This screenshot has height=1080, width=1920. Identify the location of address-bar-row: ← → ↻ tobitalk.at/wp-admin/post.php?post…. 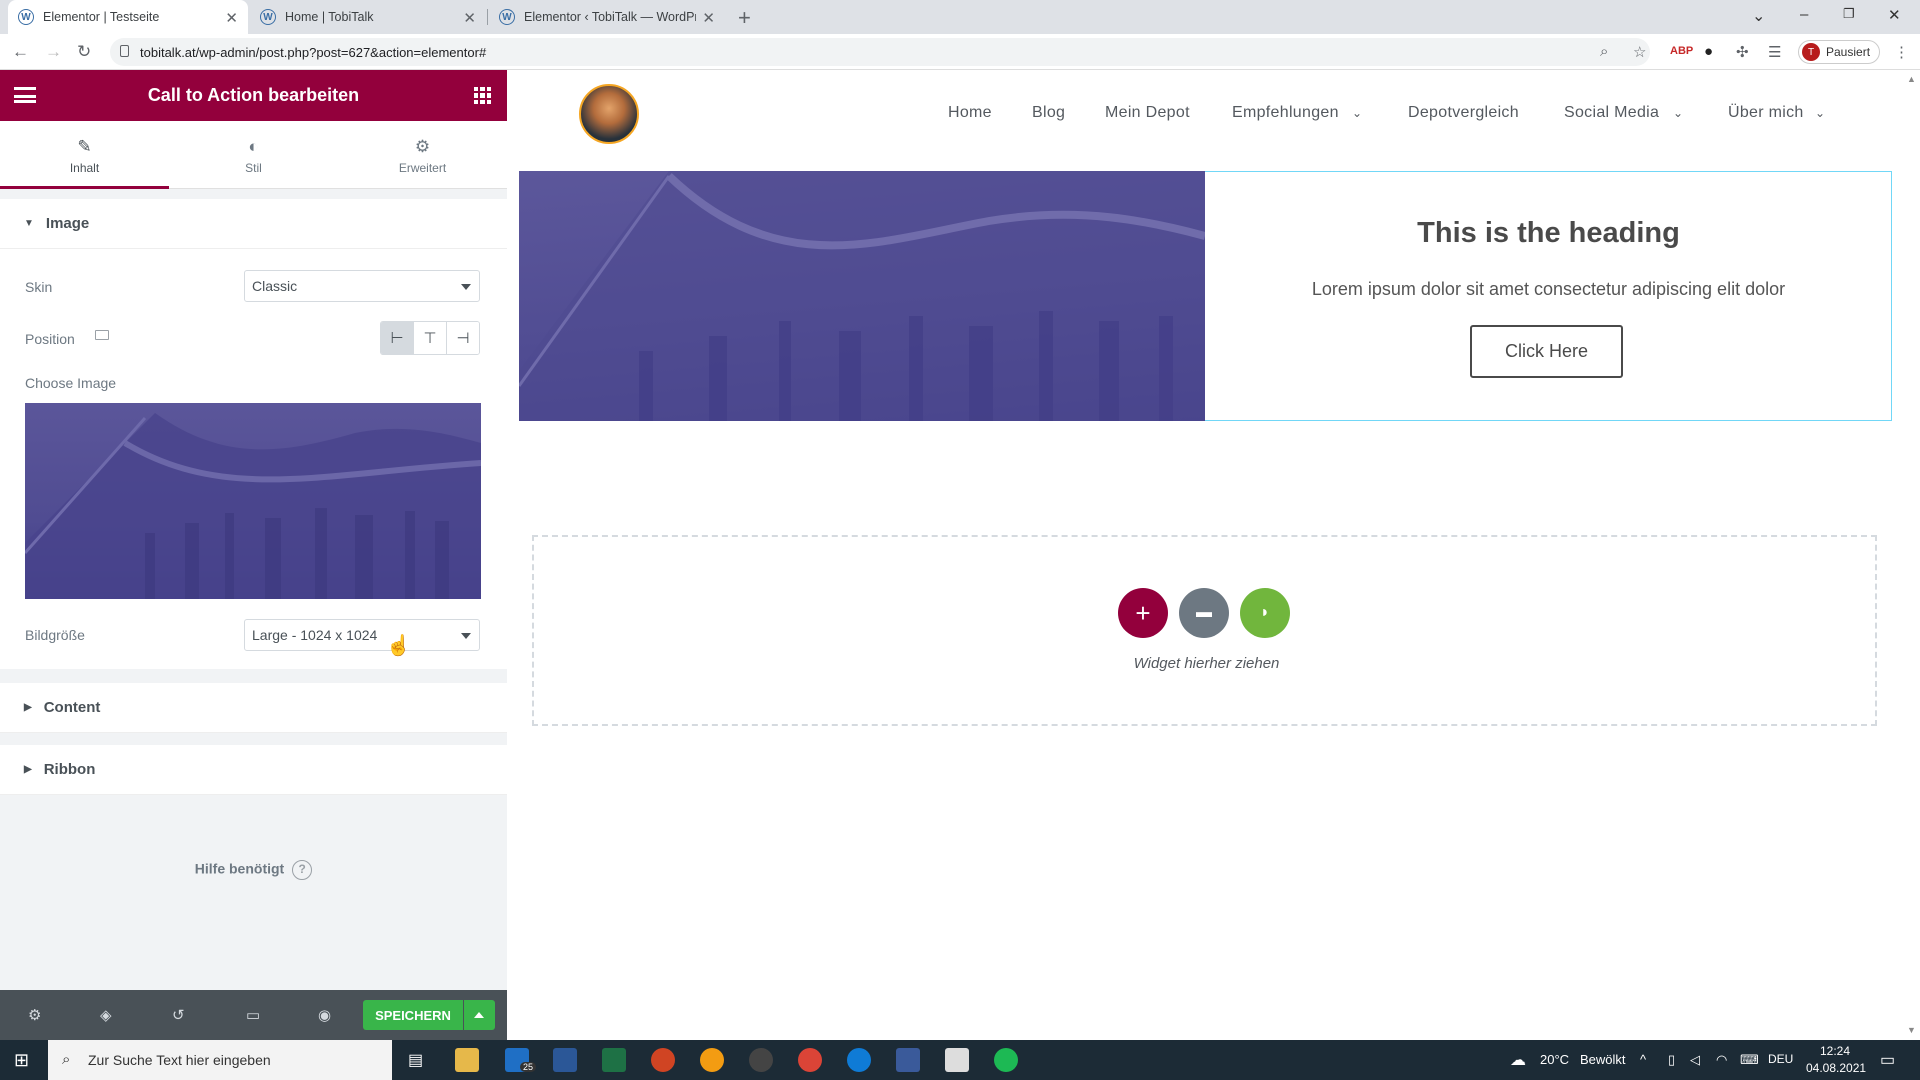
(960, 52).